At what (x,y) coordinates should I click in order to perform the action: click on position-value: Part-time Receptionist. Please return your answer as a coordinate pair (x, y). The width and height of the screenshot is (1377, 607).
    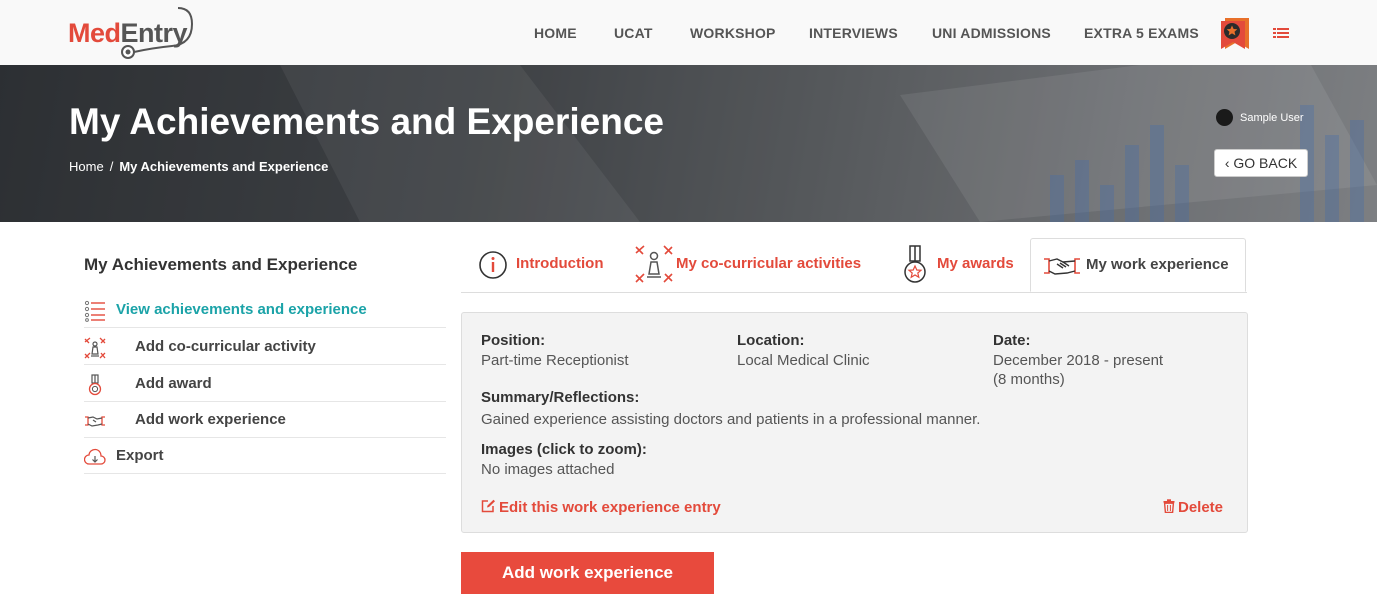
    Looking at the image, I should click on (555, 360).